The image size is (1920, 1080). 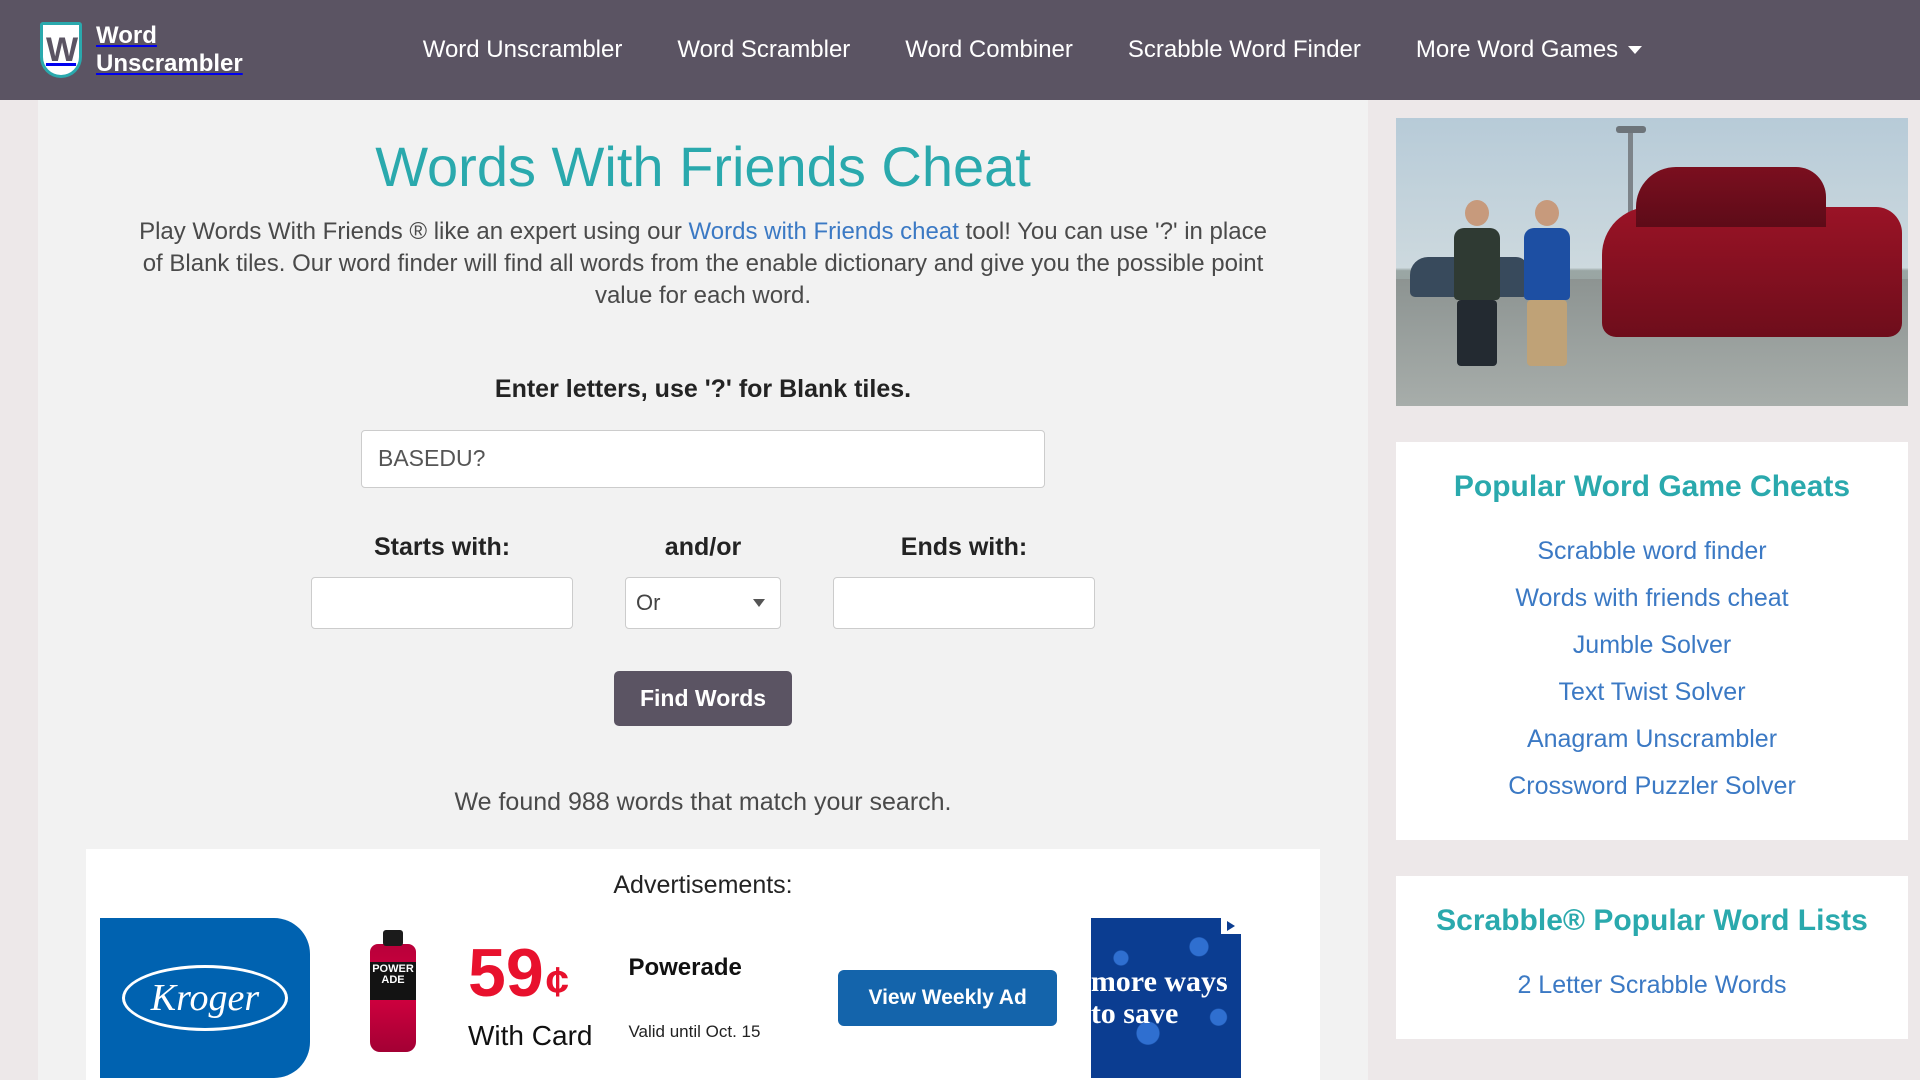 I want to click on andor-select-wrapper: Or And, so click(x=703, y=602).